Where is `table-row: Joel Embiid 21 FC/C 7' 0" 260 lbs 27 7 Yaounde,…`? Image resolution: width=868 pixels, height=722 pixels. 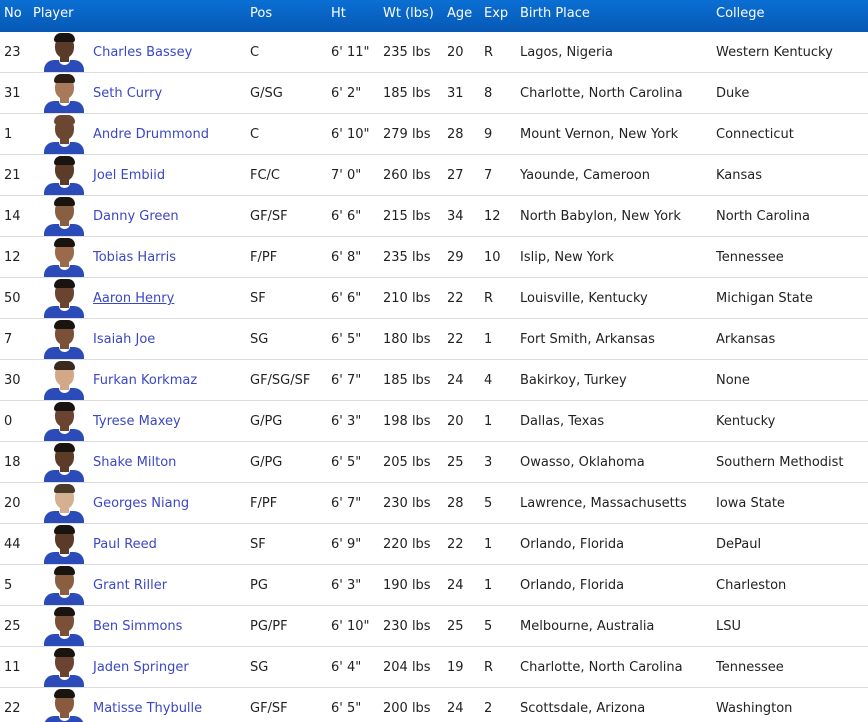 table-row: Joel Embiid 21 FC/C 7' 0" 260 lbs 27 7 Yaounde,… is located at coordinates (434, 175).